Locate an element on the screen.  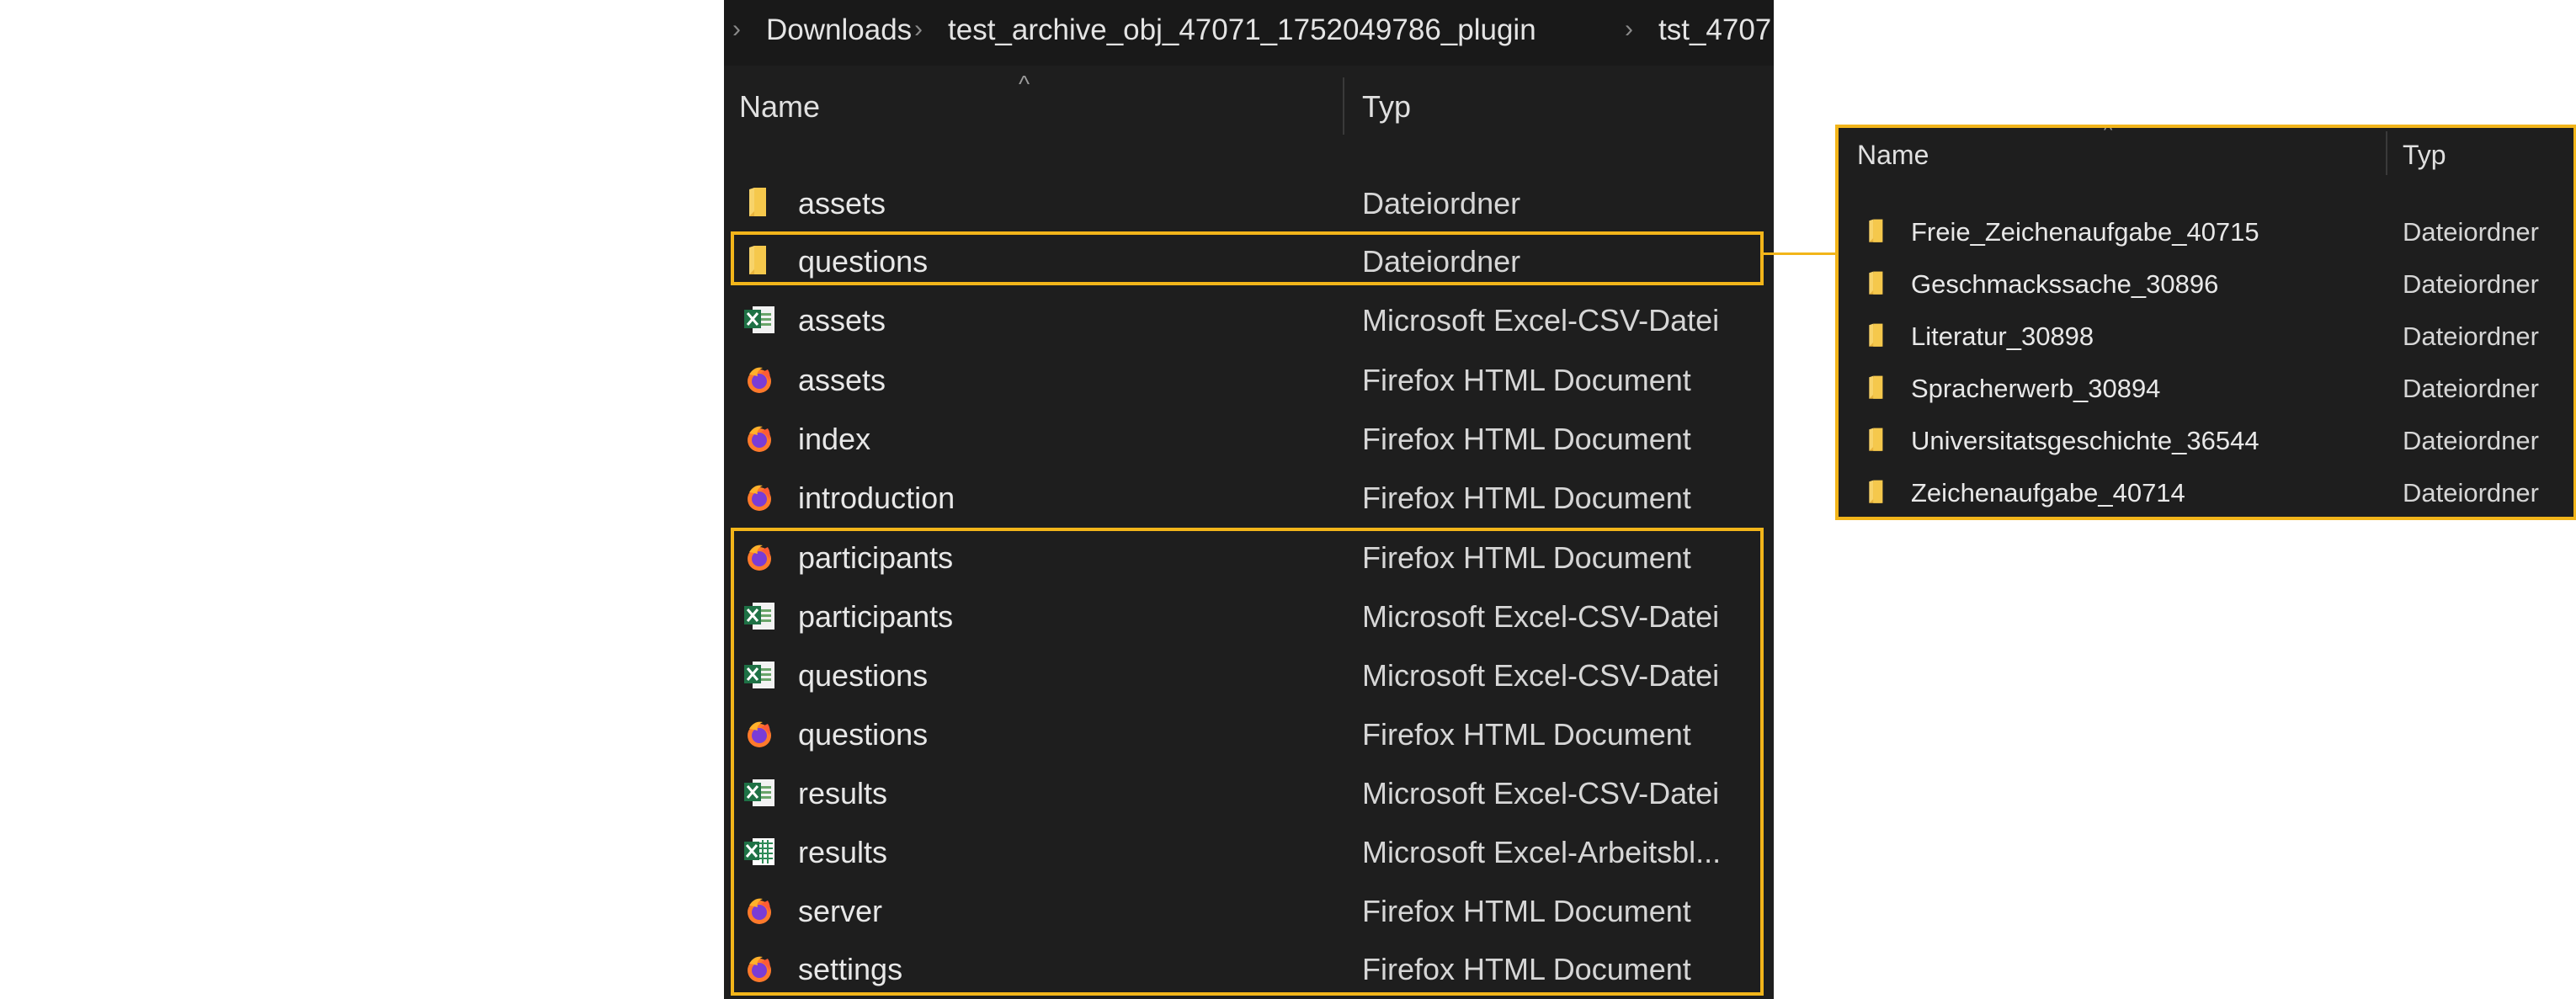
file-row: questions Microsoft Excel-CSV-Datei is located at coordinates (1249, 675).